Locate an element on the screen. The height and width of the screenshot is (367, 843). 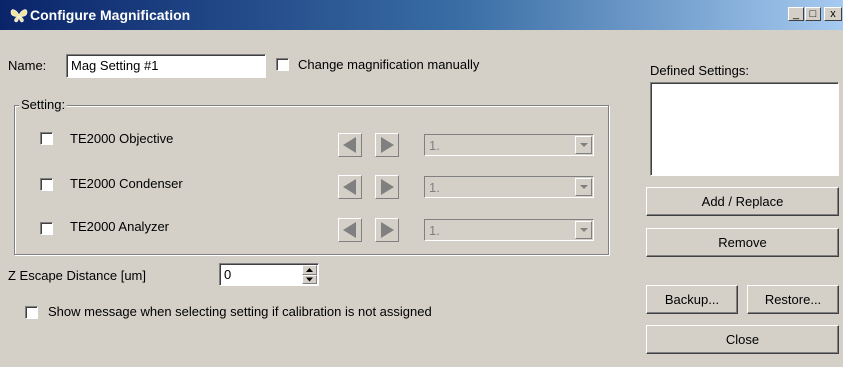
minimize-button: _ is located at coordinates (796, 14).